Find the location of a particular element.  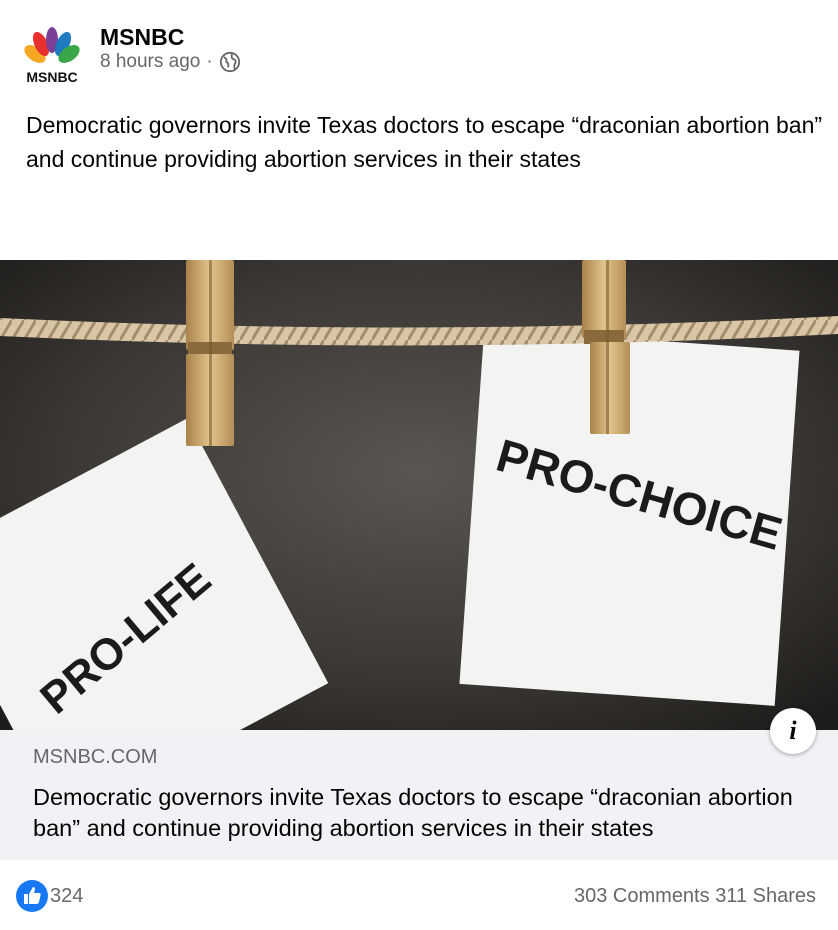

msnbc-logo-avatar: MSNBC is located at coordinates (52, 55).